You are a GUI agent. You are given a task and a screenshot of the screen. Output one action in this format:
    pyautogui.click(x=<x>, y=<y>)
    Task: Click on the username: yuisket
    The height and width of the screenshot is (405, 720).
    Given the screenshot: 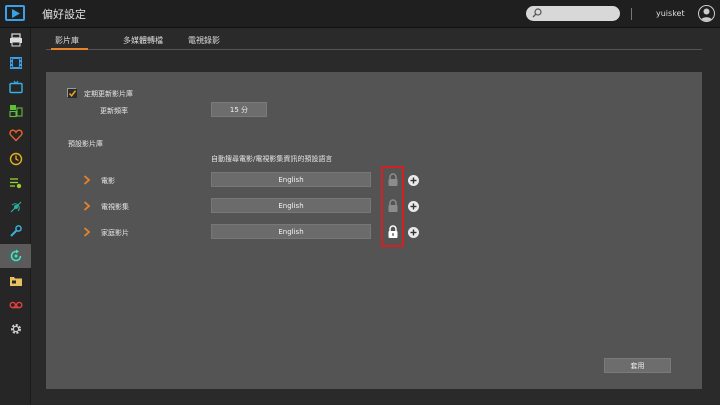 What is the action you would take?
    pyautogui.click(x=670, y=13)
    